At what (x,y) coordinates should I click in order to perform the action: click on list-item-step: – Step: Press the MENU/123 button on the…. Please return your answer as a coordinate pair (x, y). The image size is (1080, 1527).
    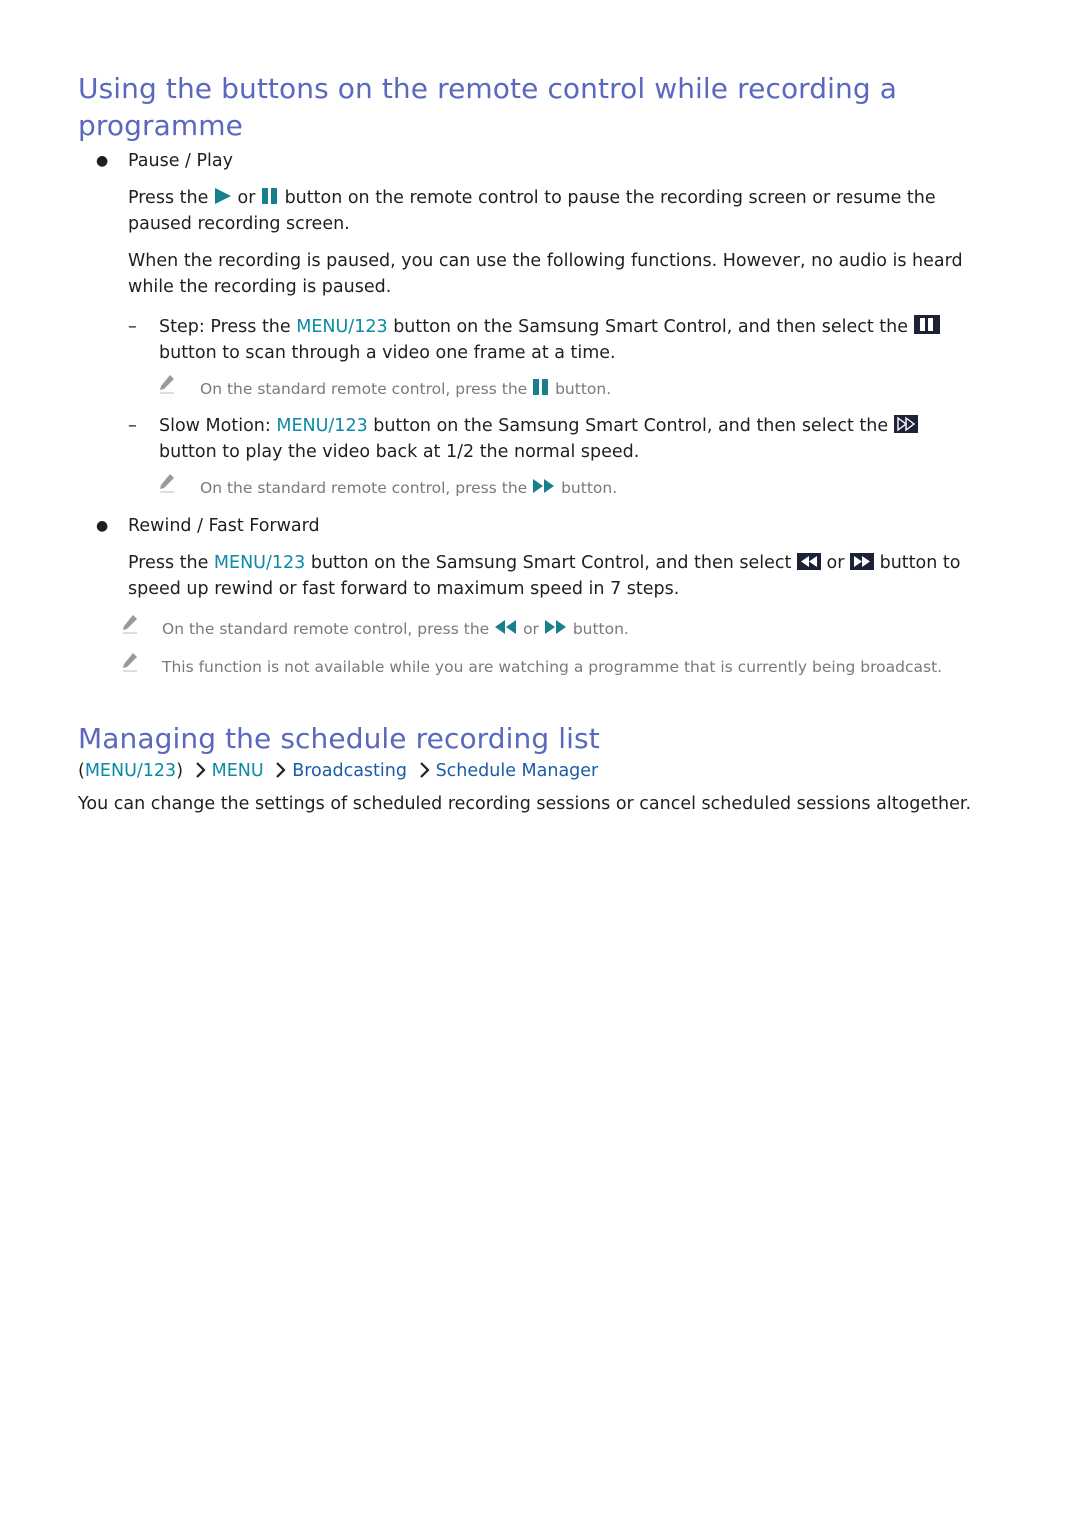
    Looking at the image, I should click on (538, 340).